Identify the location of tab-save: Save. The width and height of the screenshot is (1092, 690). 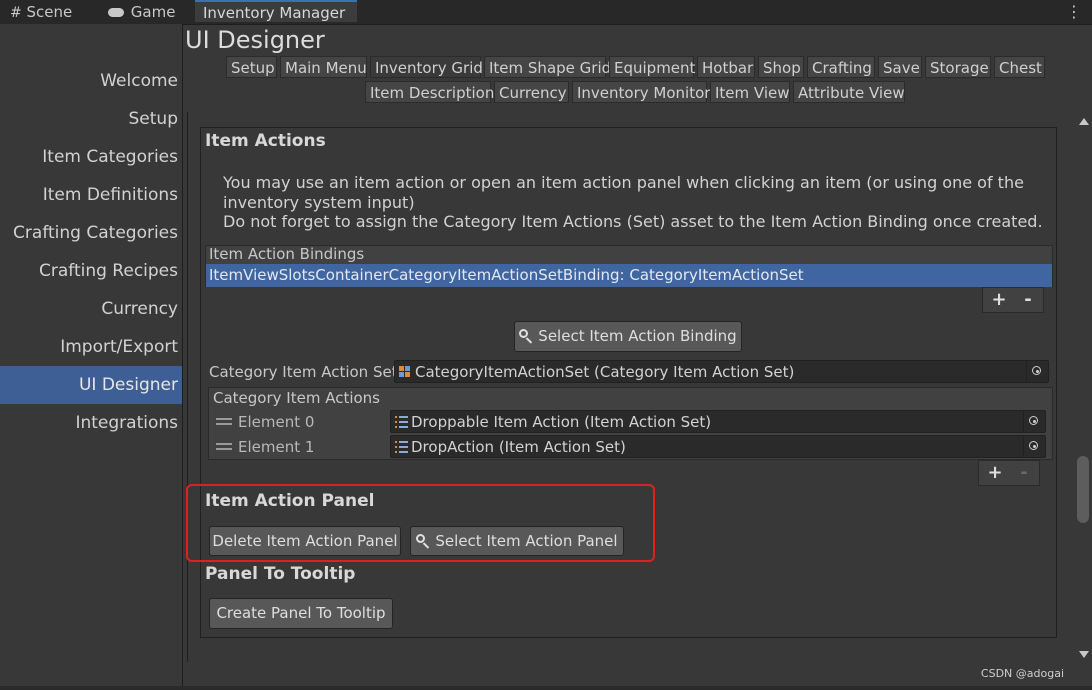
(900, 67).